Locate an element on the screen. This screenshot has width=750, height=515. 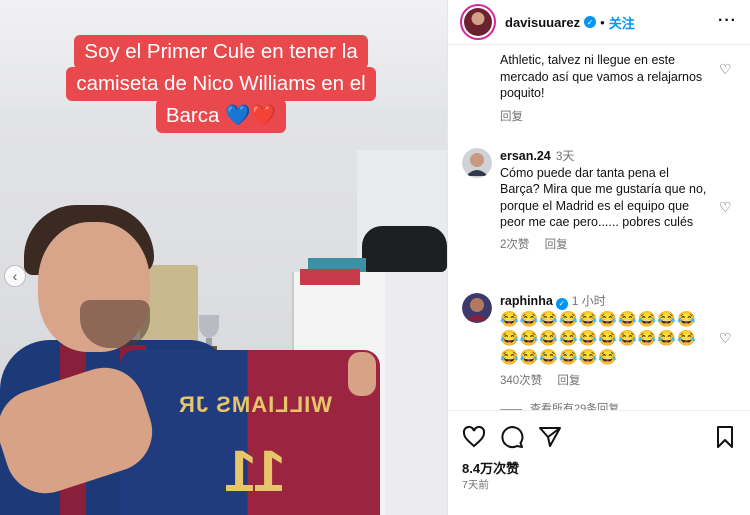
comment-meta: 回复 is located at coordinates (605, 117).